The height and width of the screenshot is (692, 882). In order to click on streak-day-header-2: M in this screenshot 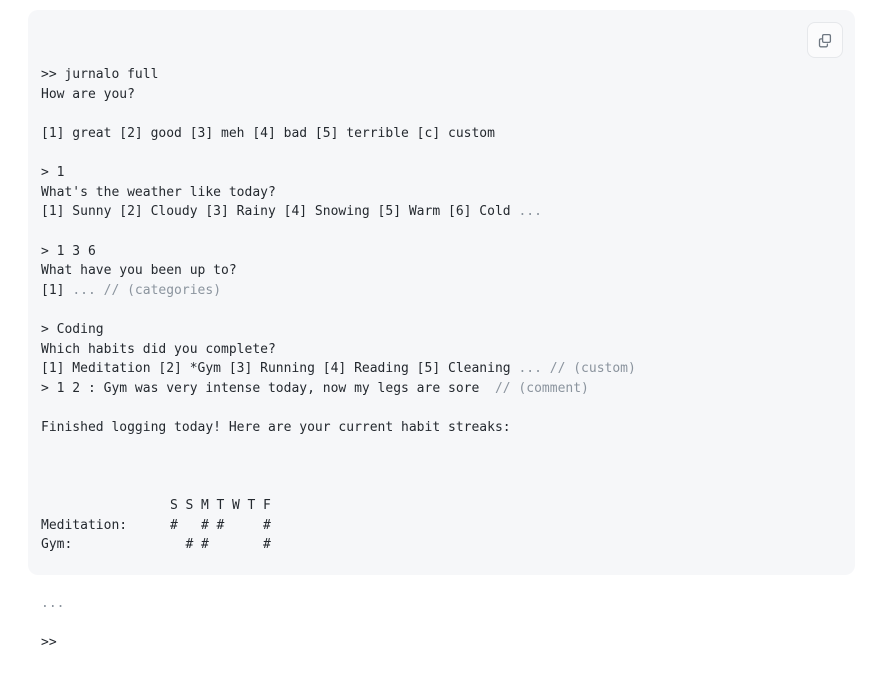, I will do `click(205, 506)`.